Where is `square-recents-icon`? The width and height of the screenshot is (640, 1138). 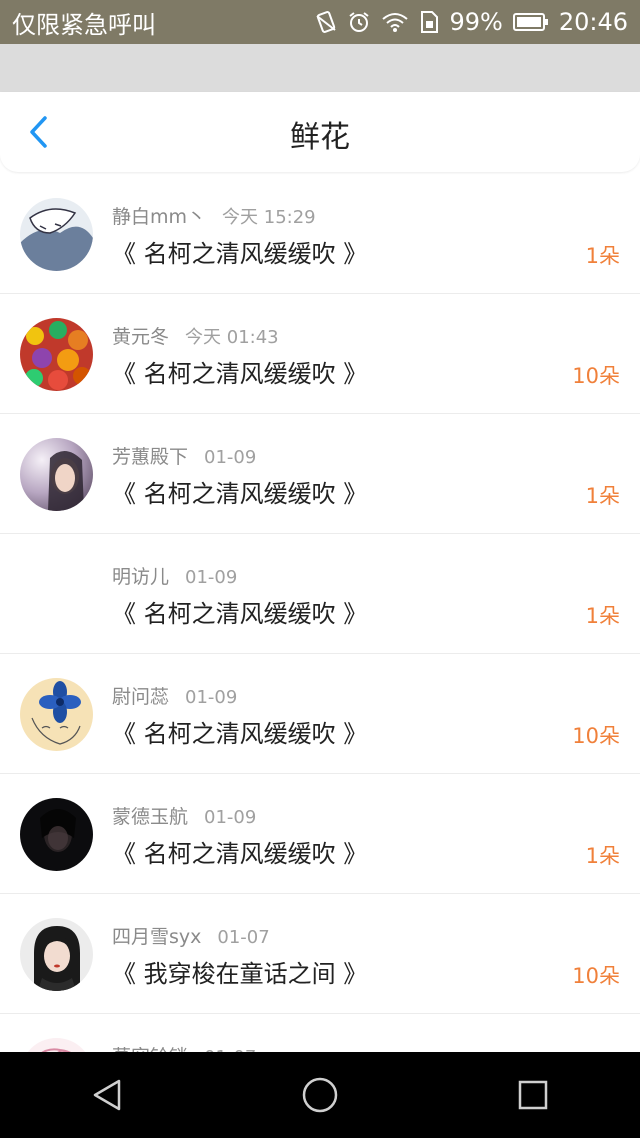 square-recents-icon is located at coordinates (533, 1095).